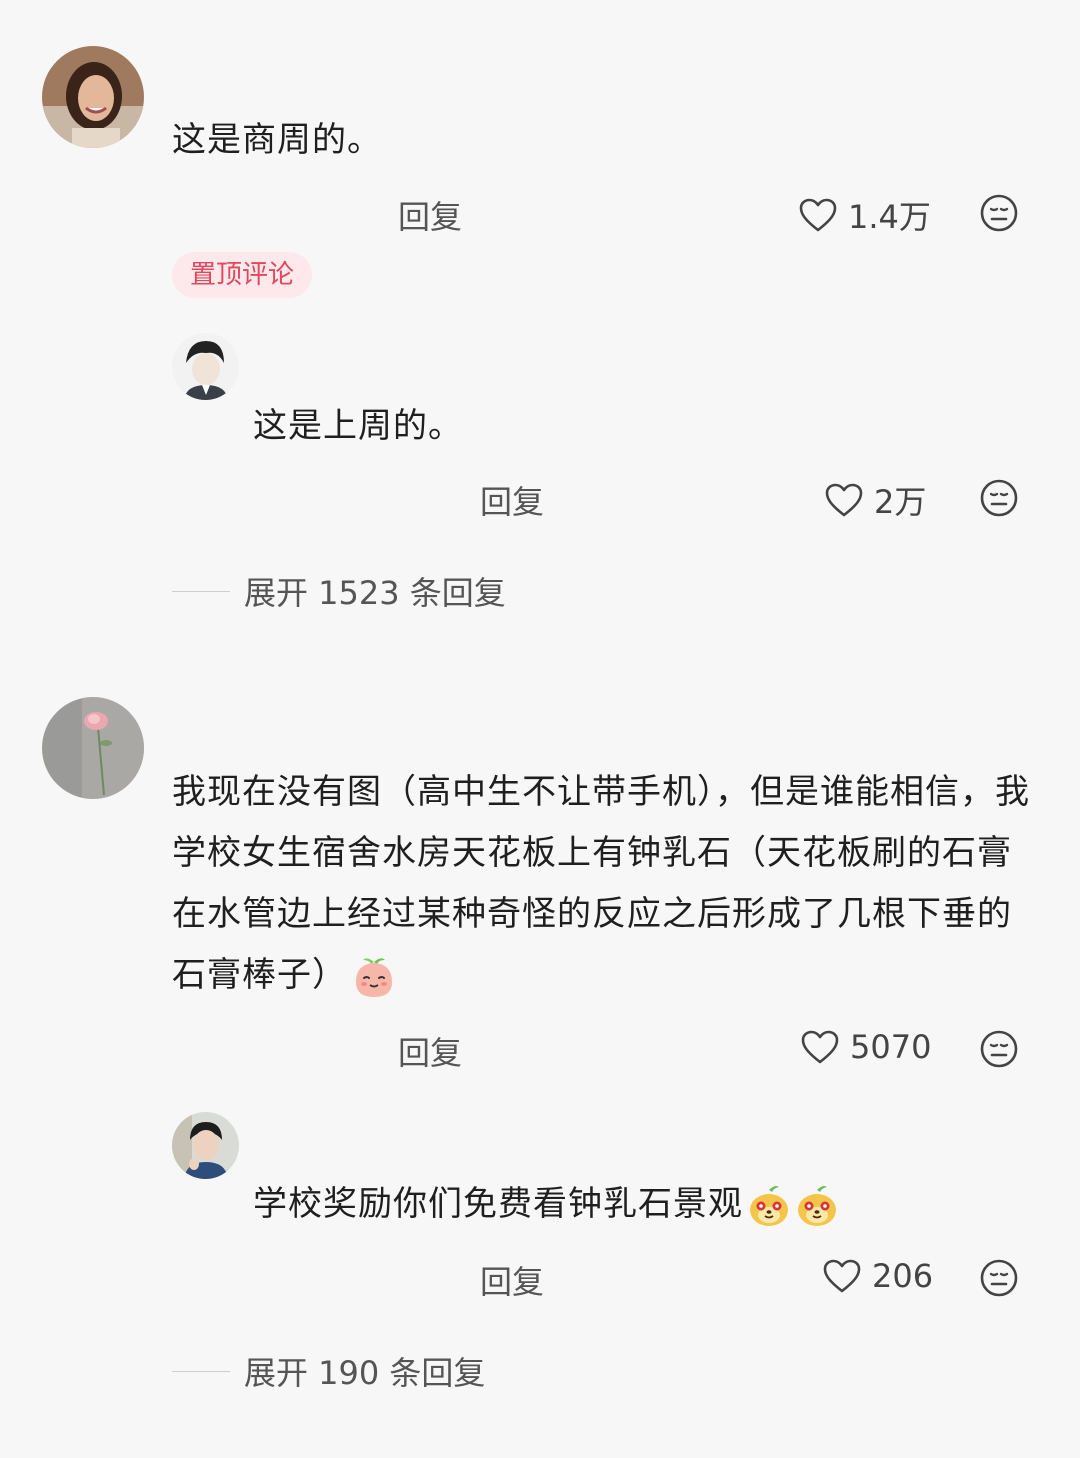  I want to click on expand-replies-button: 展开 190 条回复, so click(328, 1371).